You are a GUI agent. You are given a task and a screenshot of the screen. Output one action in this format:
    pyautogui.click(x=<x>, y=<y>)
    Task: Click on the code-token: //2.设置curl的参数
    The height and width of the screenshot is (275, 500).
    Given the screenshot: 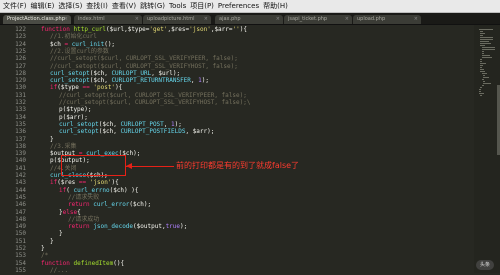 What is the action you would take?
    pyautogui.click(x=79, y=51)
    